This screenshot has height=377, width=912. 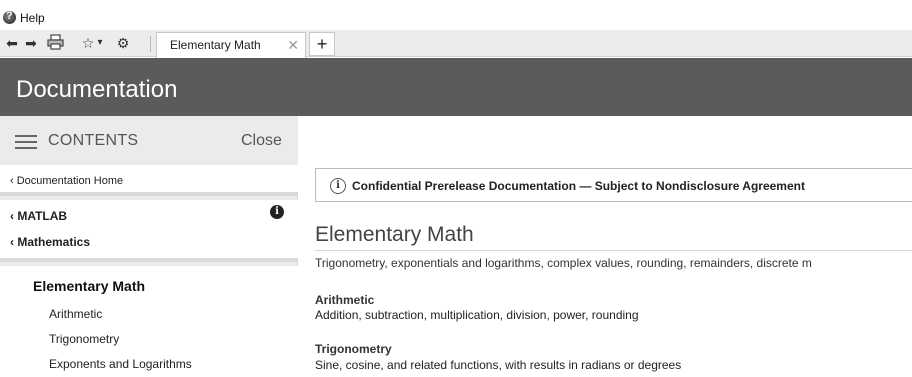 I want to click on contents-label: CONTENTS, so click(x=93, y=141).